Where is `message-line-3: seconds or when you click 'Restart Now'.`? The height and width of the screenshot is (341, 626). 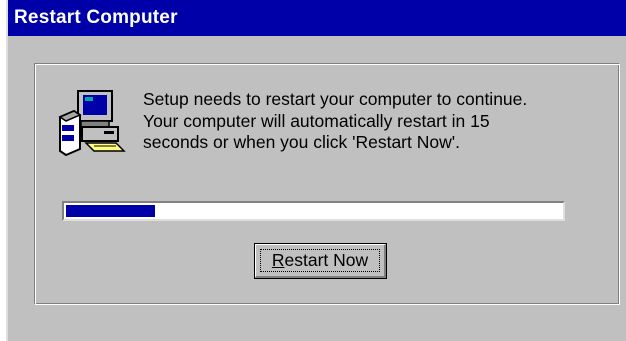 message-line-3: seconds or when you click 'Restart Now'. is located at coordinates (301, 142).